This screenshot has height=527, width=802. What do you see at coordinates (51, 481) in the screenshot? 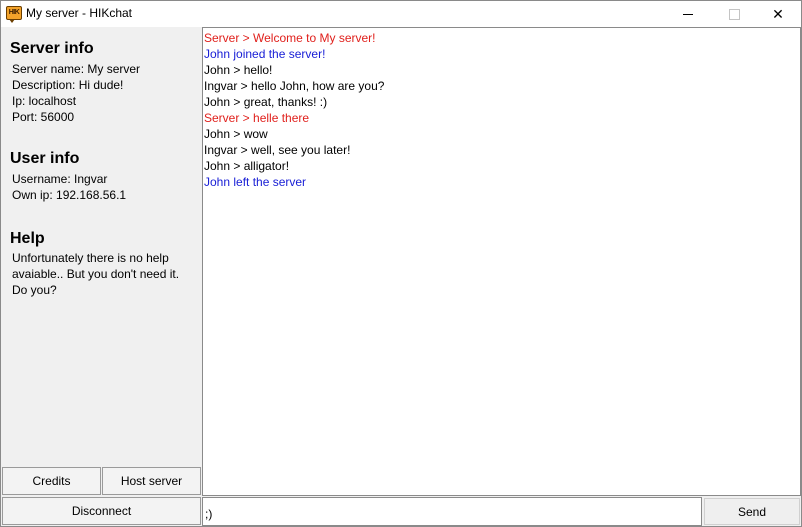
I see `credits-button: Credits` at bounding box center [51, 481].